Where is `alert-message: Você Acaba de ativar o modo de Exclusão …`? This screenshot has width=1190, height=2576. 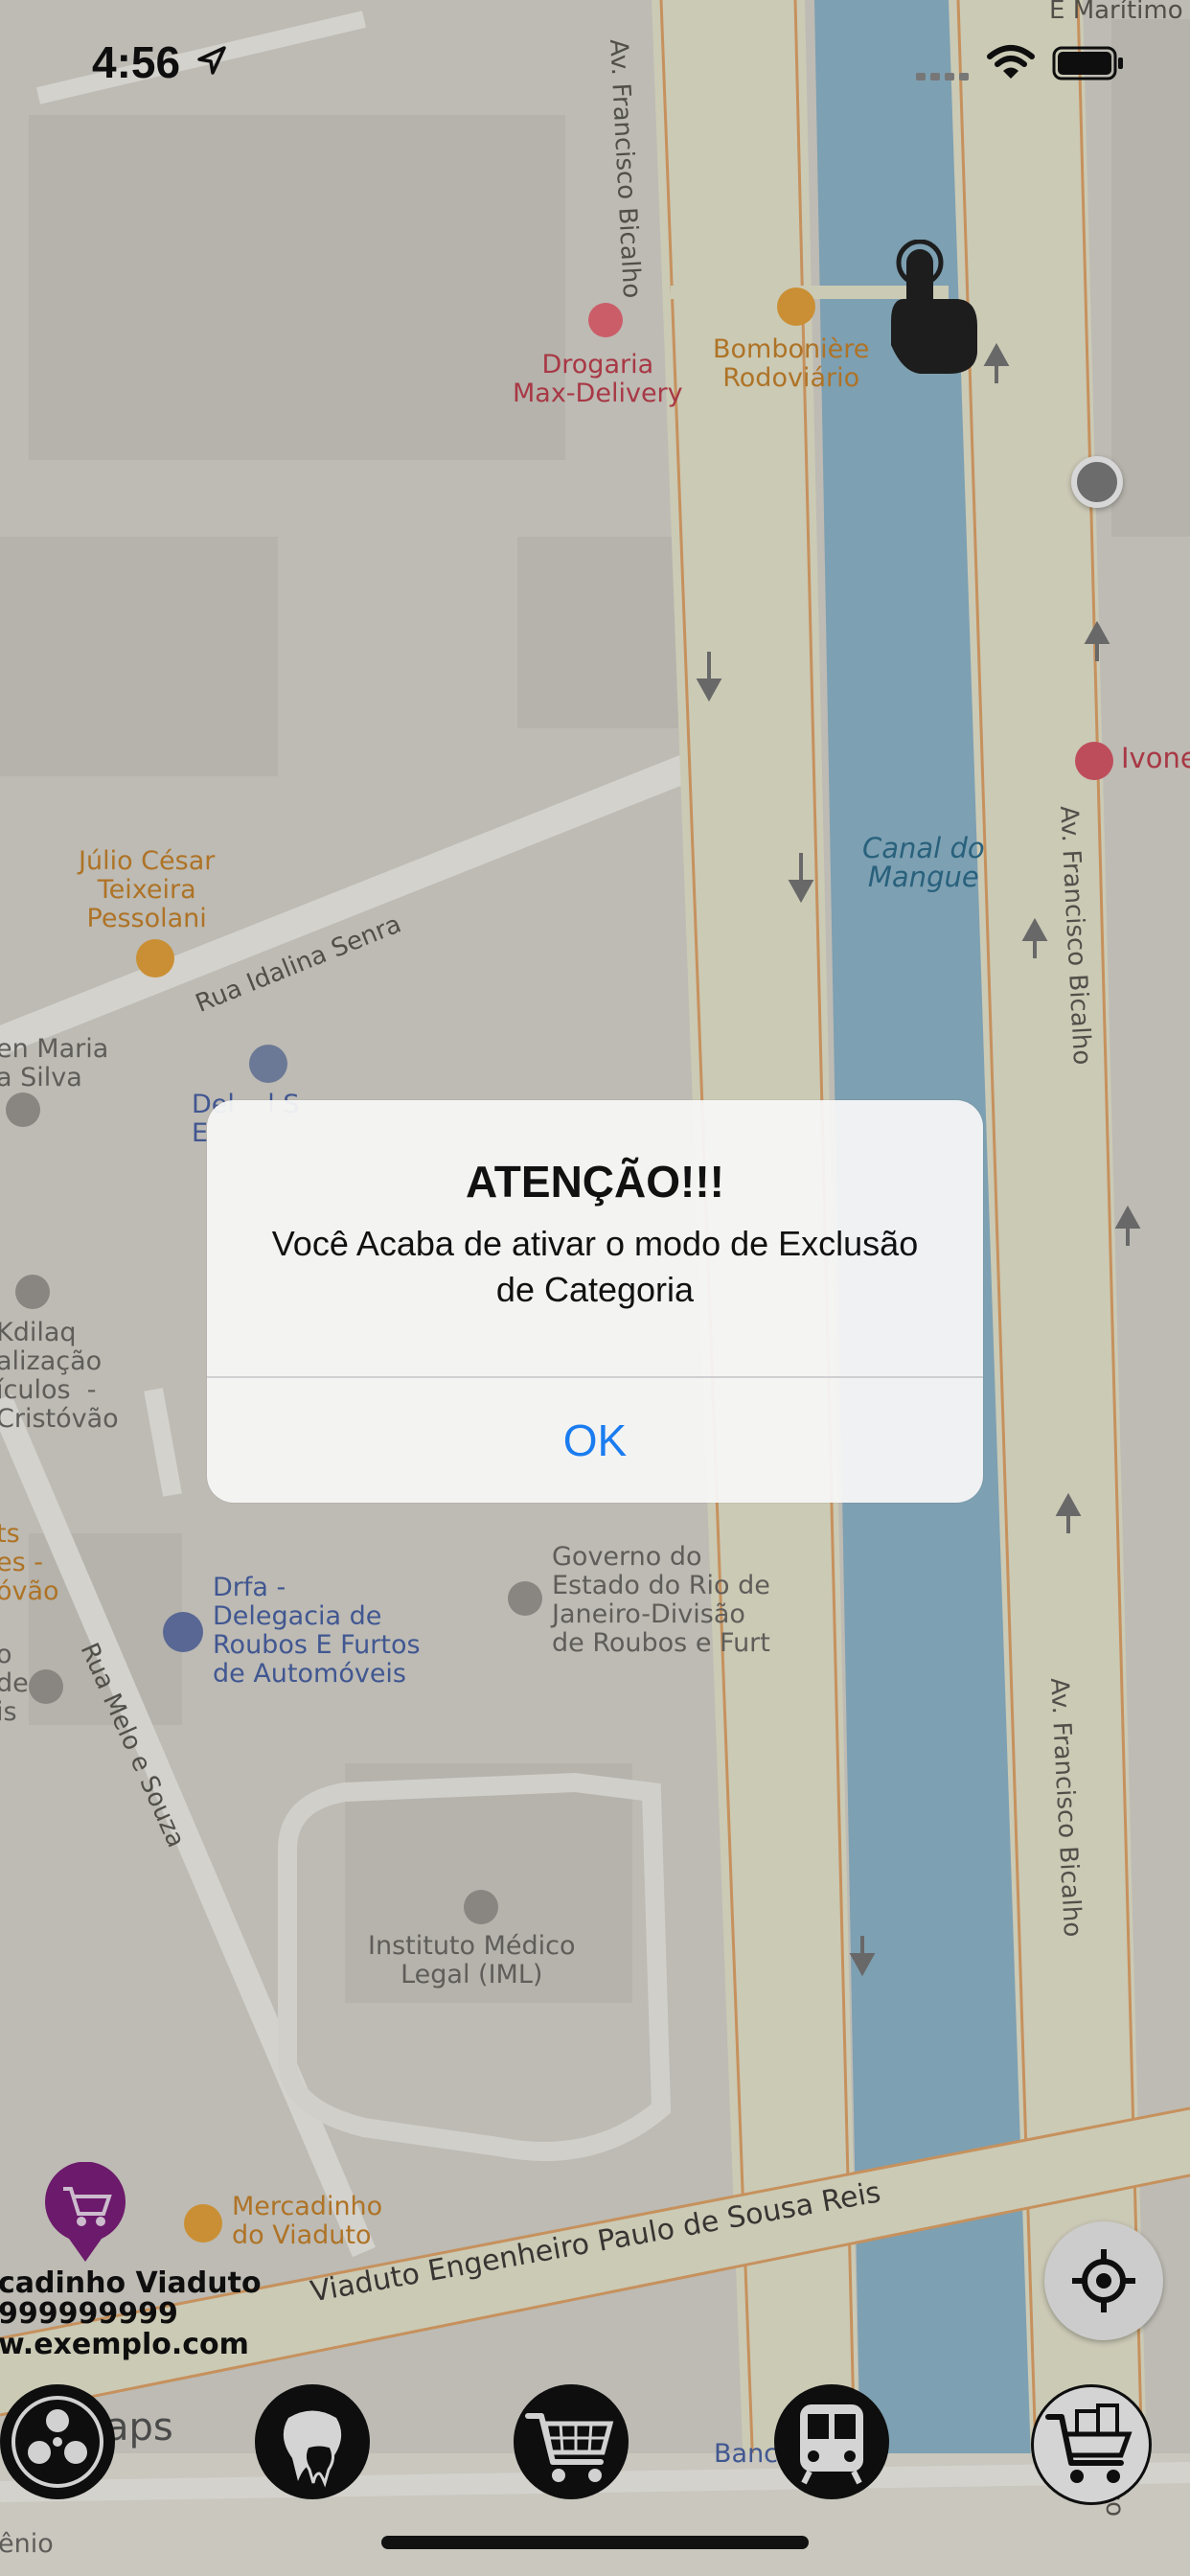
alert-message: Você Acaba de ativar o modo de Exclusão … is located at coordinates (595, 1266).